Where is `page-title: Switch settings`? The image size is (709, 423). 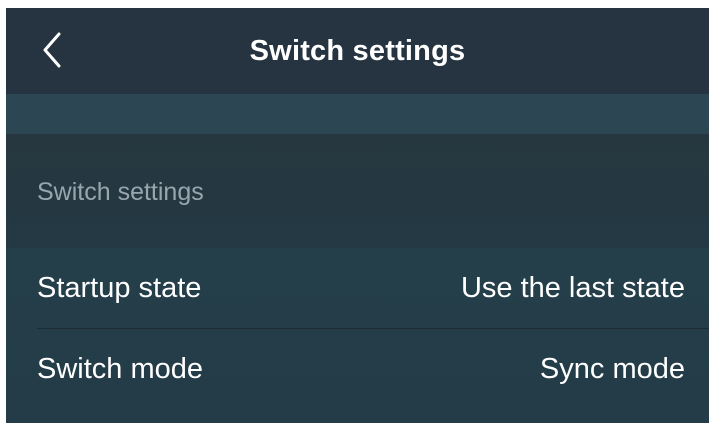
page-title: Switch settings is located at coordinates (357, 51).